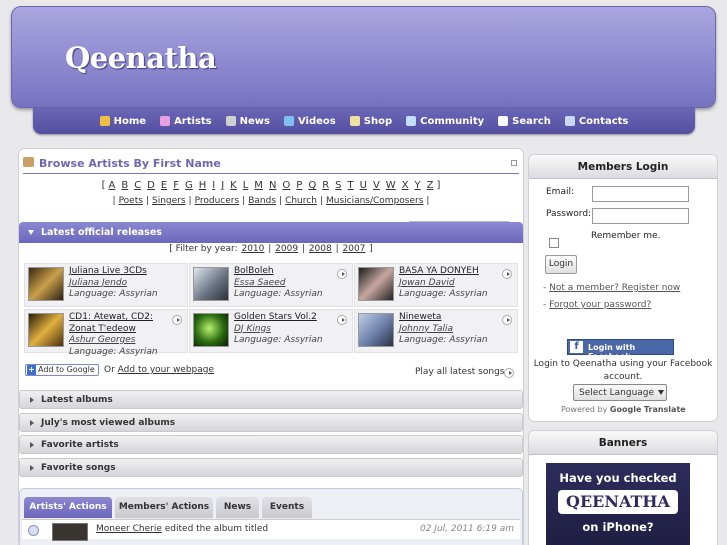  Describe the element at coordinates (623, 409) in the screenshot. I see `powered-by-google: Powered by Google Translate` at that location.